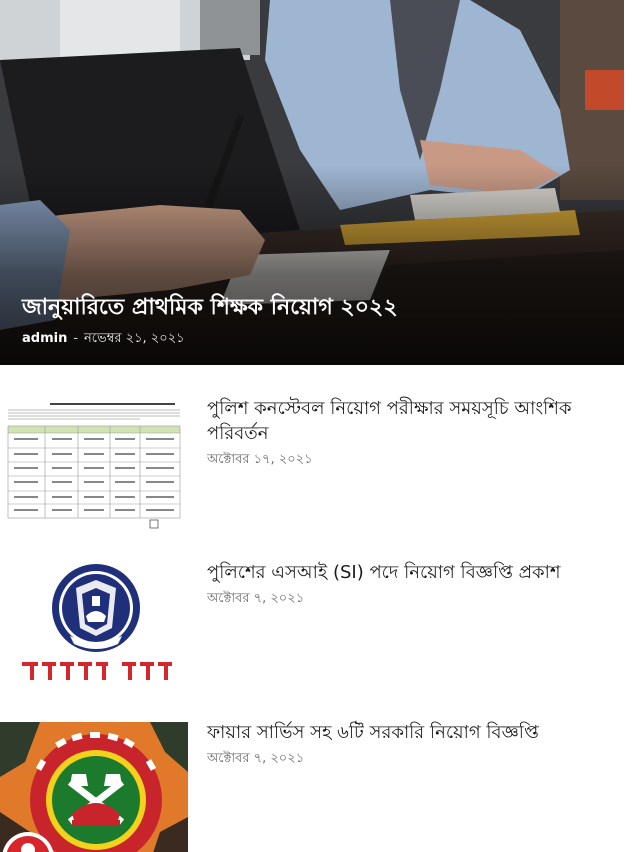 The height and width of the screenshot is (852, 632). I want to click on featured-date: নভেম্বর ২১, ২০২১, so click(134, 338).